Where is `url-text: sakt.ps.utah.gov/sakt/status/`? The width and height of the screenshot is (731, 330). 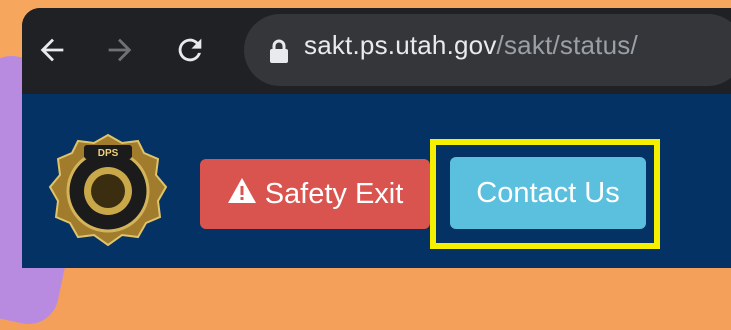
url-text: sakt.ps.utah.gov/sakt/status/ is located at coordinates (471, 45).